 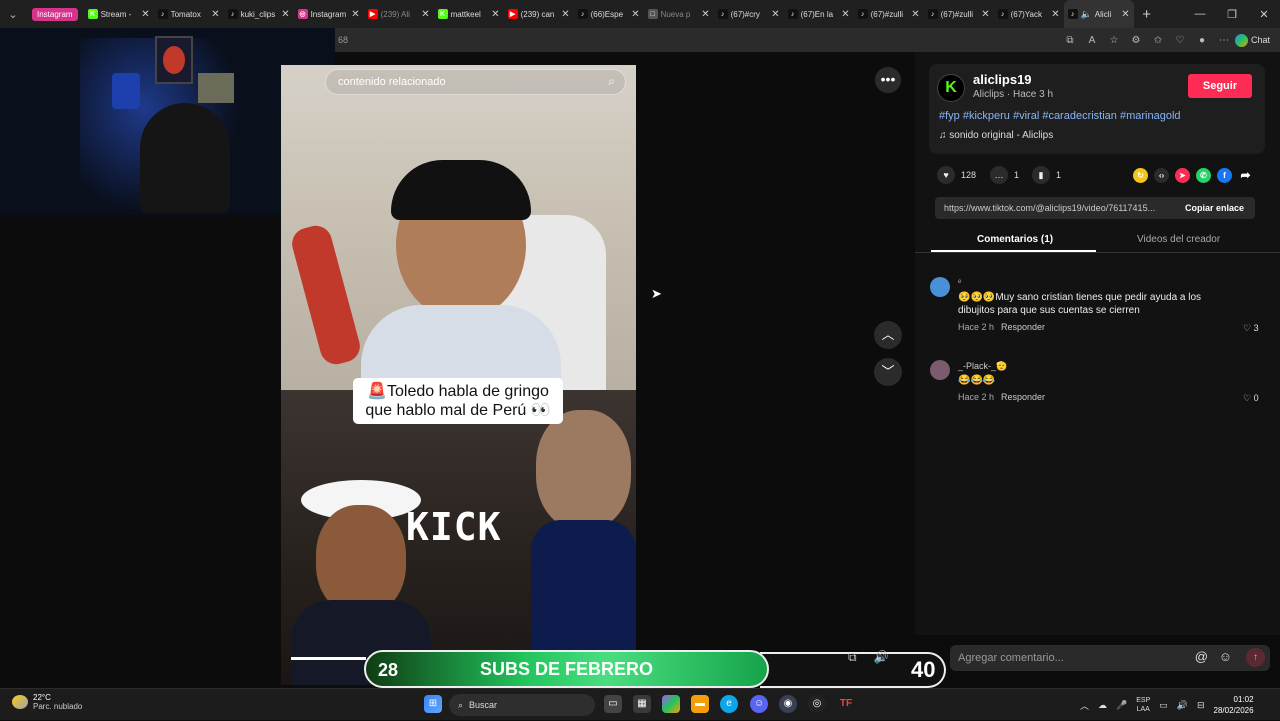 What do you see at coordinates (959, 282) in the screenshot?
I see `commenter-name: ᵉ` at bounding box center [959, 282].